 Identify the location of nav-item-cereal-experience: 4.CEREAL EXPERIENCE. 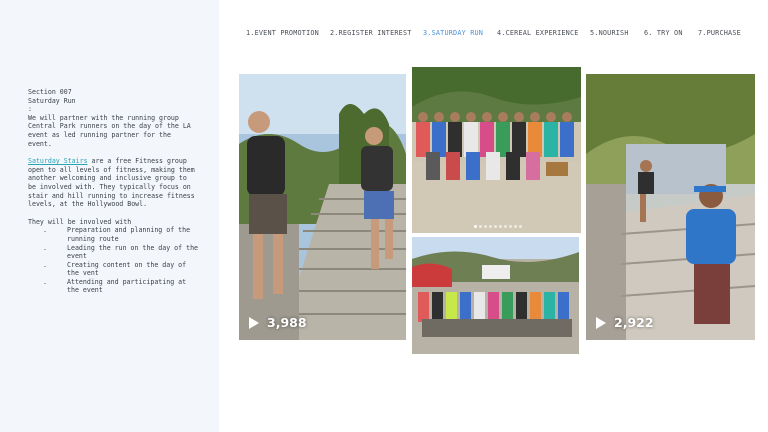
(538, 33).